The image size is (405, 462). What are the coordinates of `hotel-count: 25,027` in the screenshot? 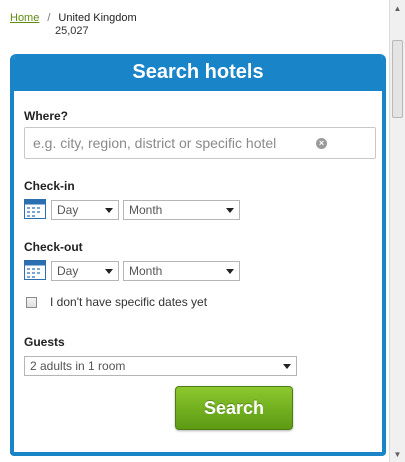 It's located at (72, 31).